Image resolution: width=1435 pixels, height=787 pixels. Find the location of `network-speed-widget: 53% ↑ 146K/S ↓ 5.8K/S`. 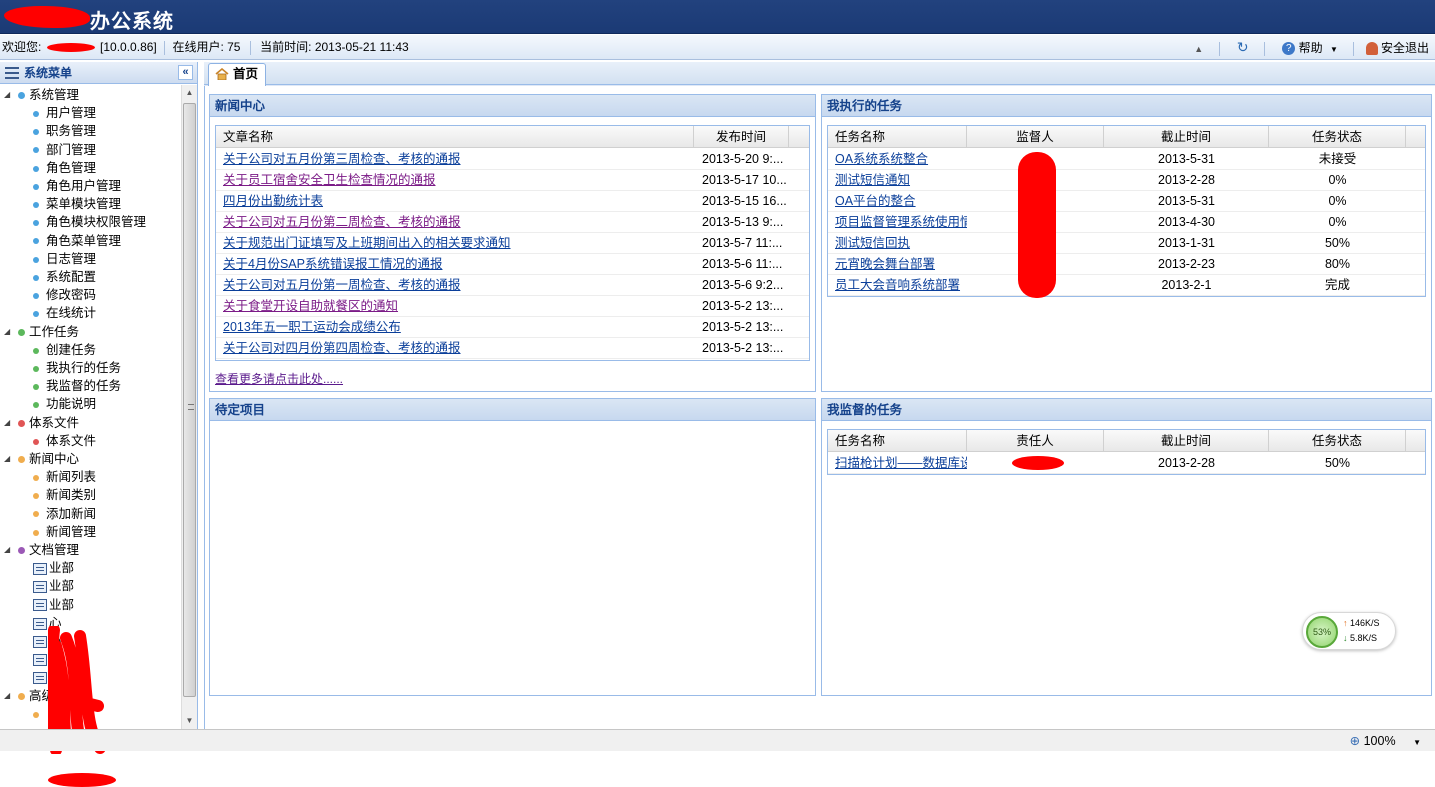

network-speed-widget: 53% ↑ 146K/S ↓ 5.8K/S is located at coordinates (1349, 631).